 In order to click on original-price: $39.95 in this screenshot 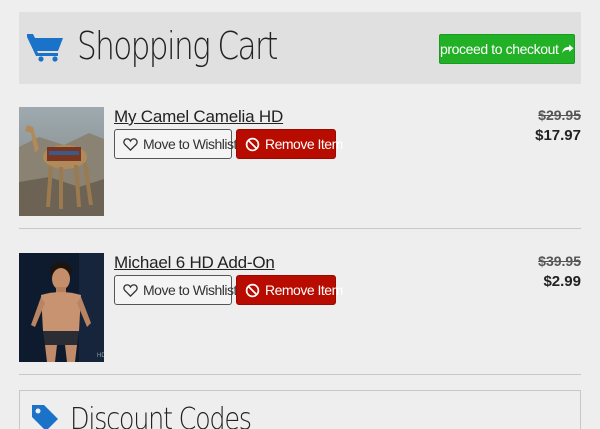, I will do `click(559, 261)`.